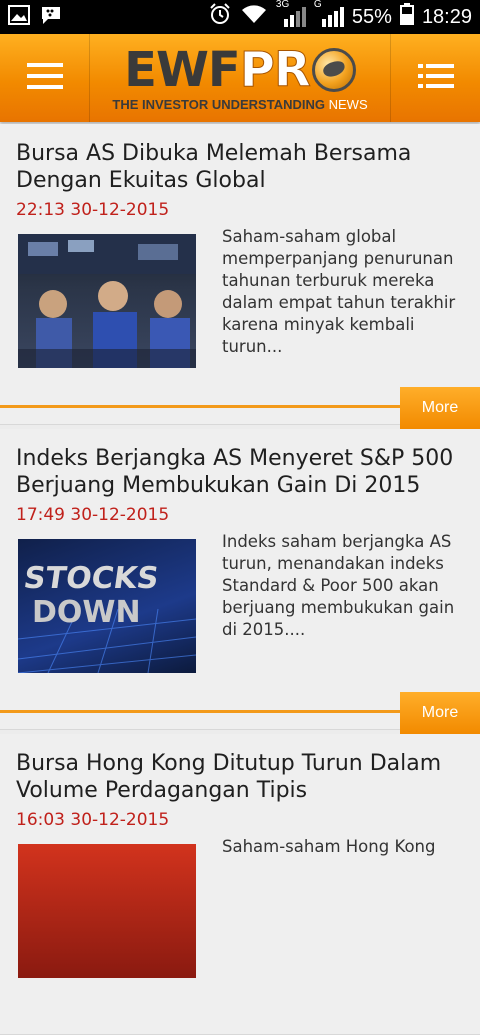 The height and width of the screenshot is (1035, 480). I want to click on signal-3g-icon: 3G, so click(291, 14).